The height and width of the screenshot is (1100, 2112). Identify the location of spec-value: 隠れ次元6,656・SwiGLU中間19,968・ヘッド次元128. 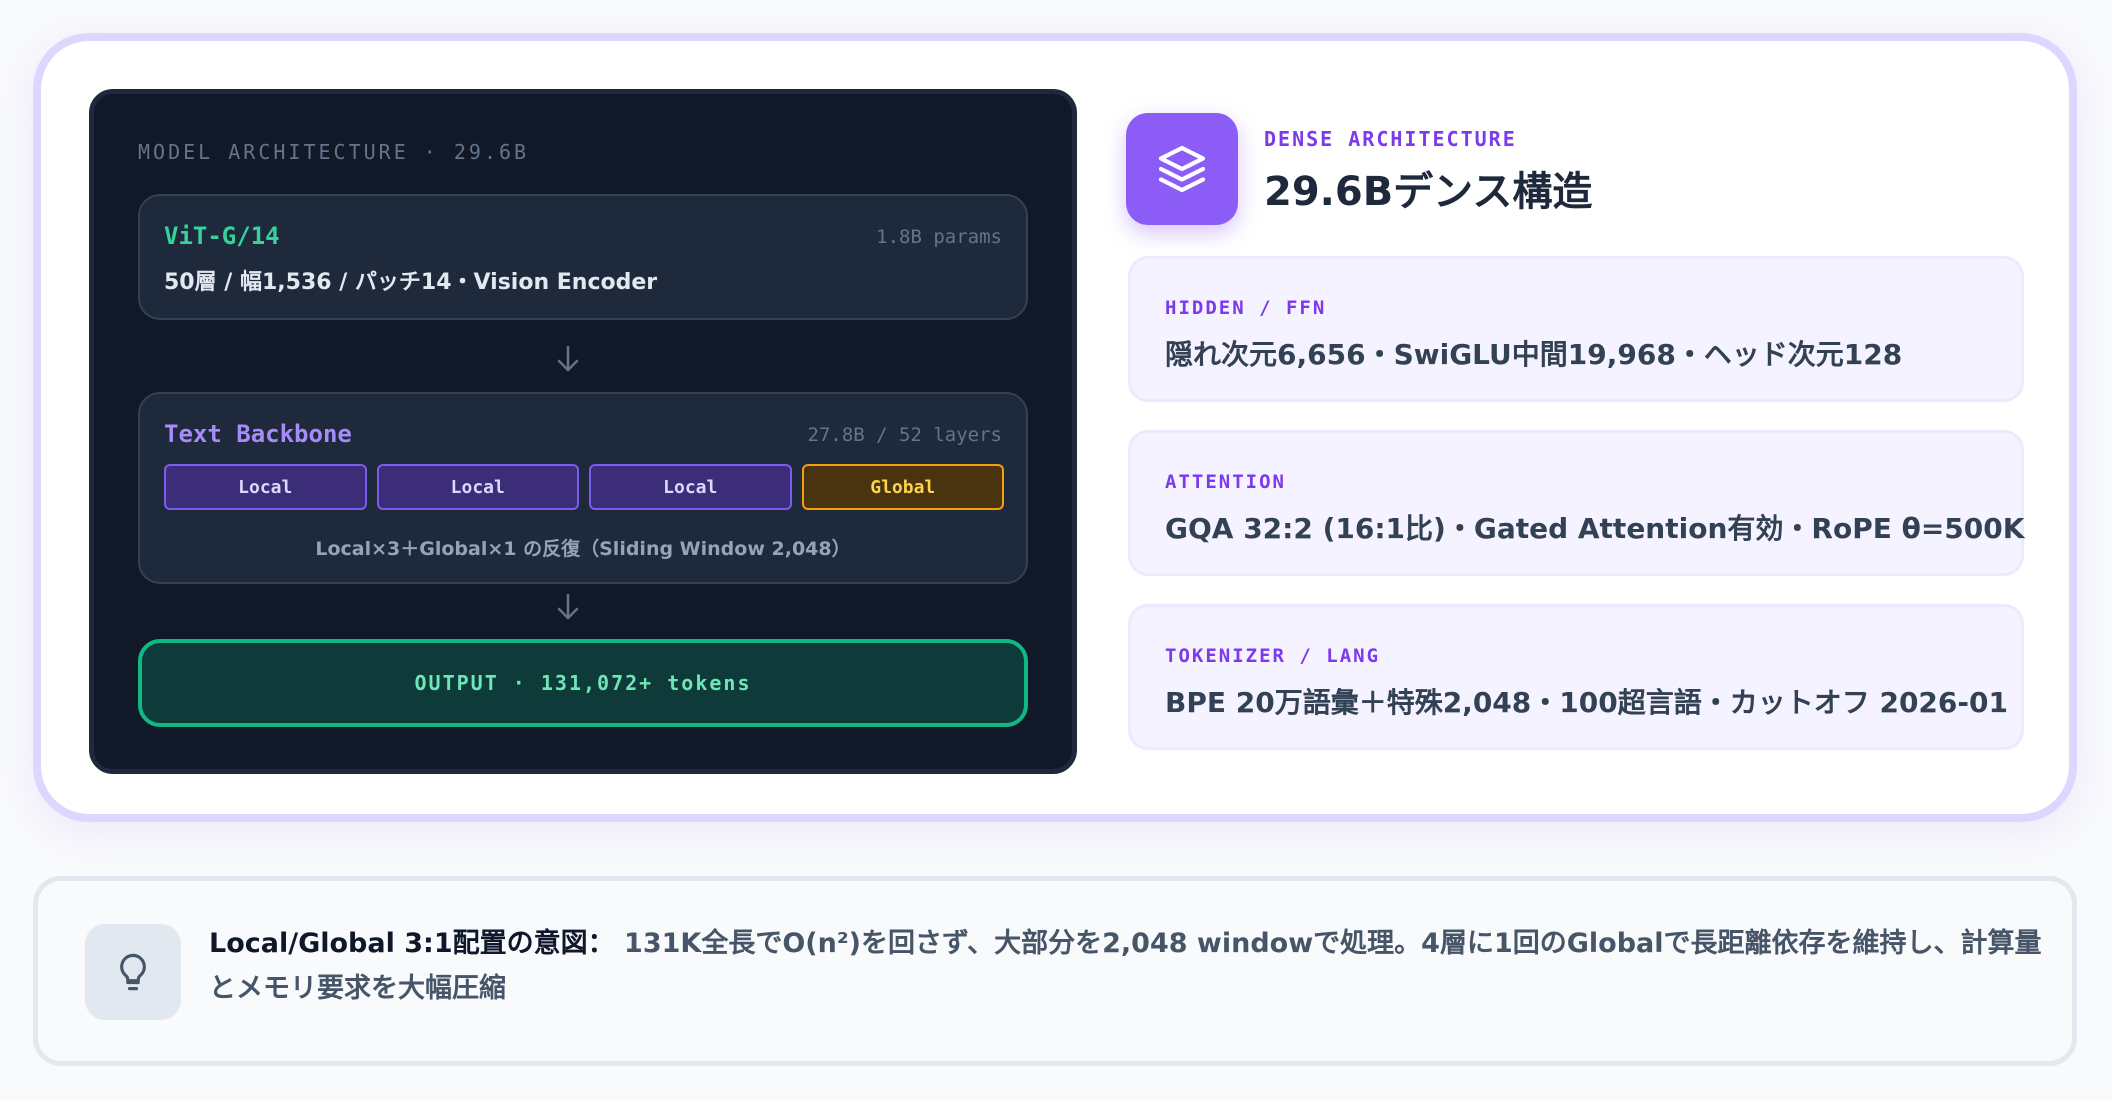
(1534, 354).